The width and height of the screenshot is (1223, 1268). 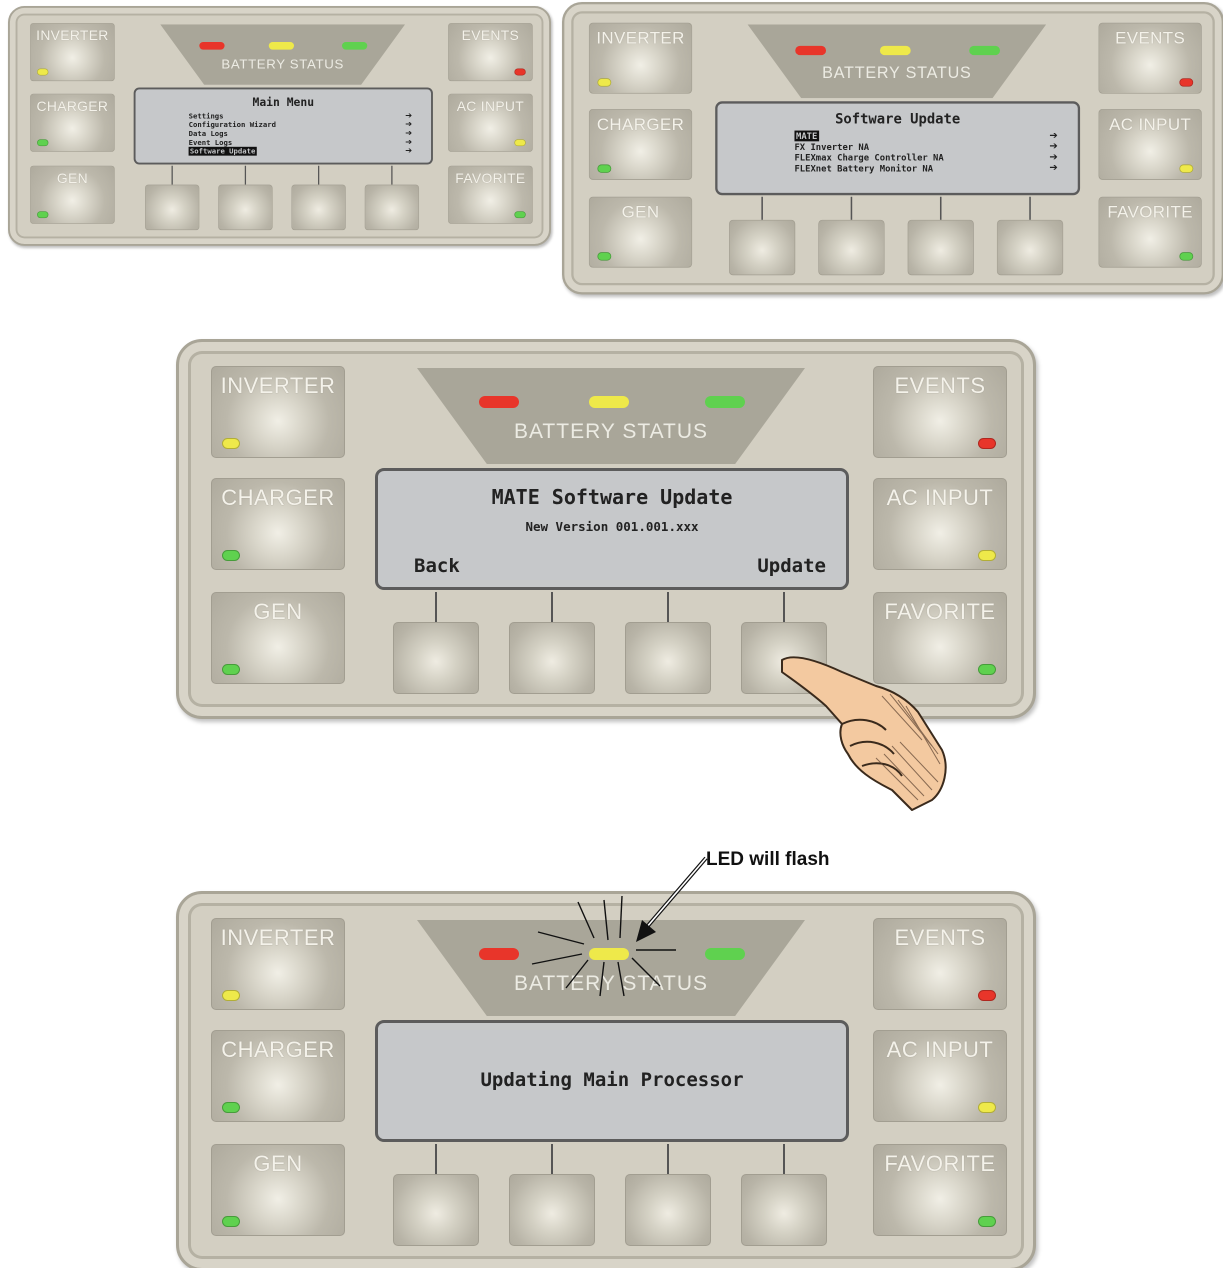 What do you see at coordinates (987, 1221) in the screenshot?
I see `favorite-led` at bounding box center [987, 1221].